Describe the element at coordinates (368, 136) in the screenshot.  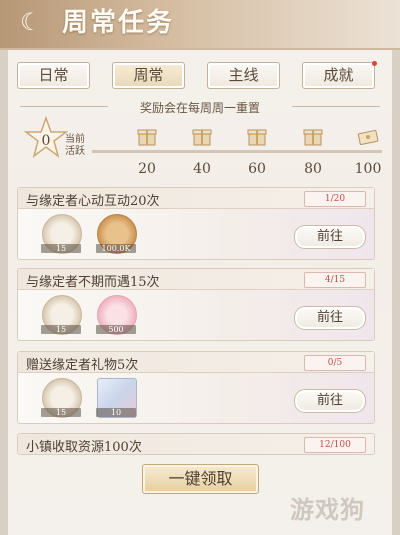
I see `ticket-gift-icon` at that location.